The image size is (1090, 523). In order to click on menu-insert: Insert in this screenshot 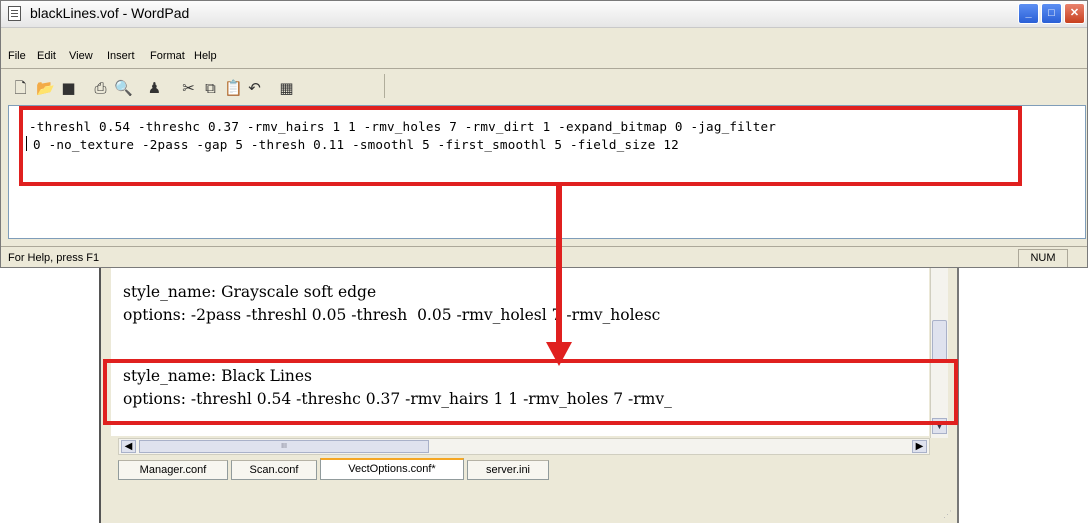, I will do `click(121, 56)`.